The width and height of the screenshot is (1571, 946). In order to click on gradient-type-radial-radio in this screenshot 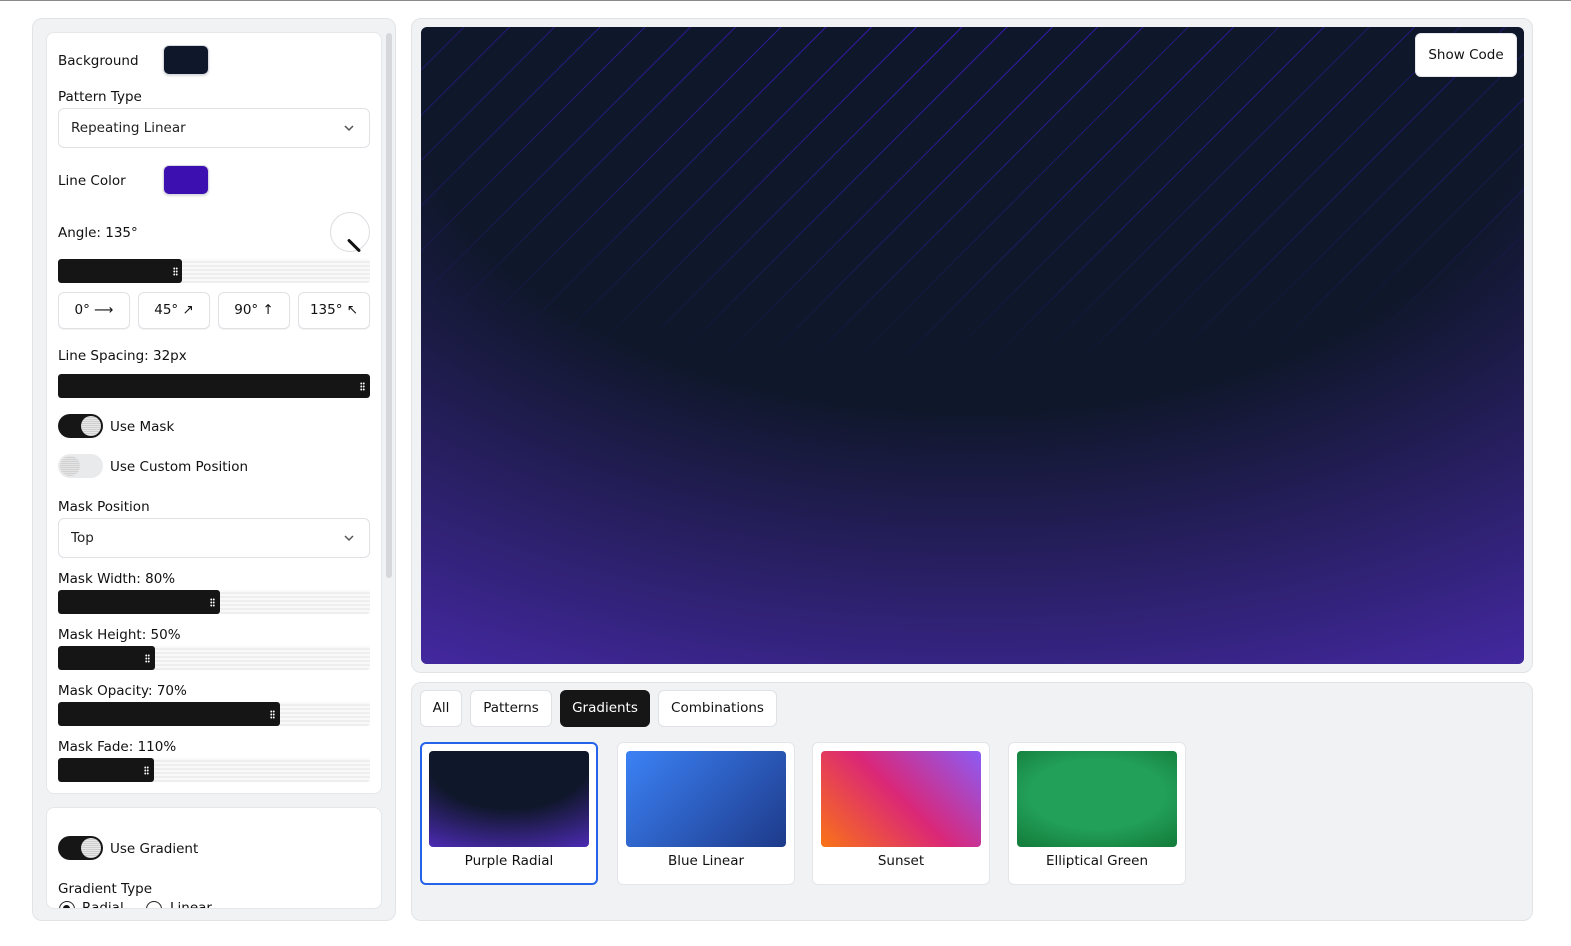, I will do `click(67, 904)`.